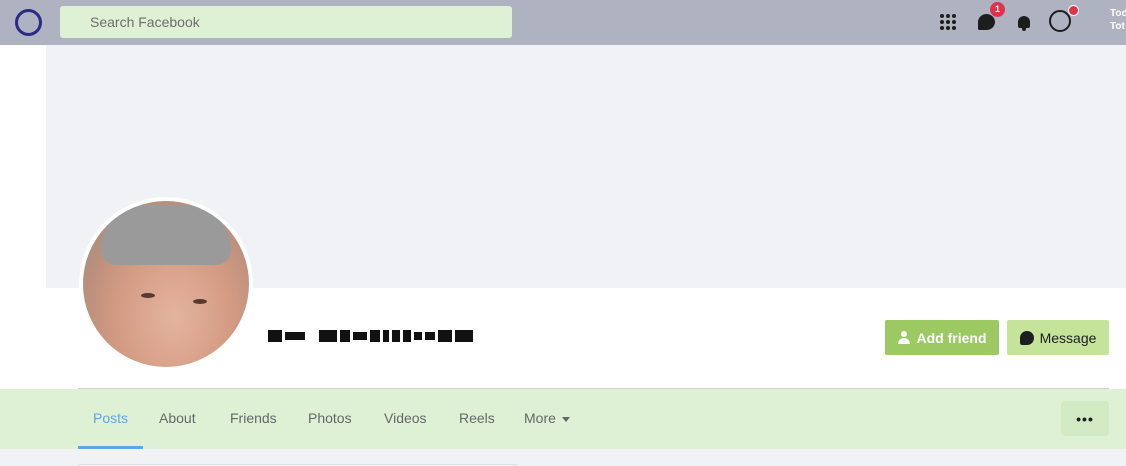 Image resolution: width=1126 pixels, height=466 pixels. I want to click on account-name-line1: Tod, so click(1118, 13).